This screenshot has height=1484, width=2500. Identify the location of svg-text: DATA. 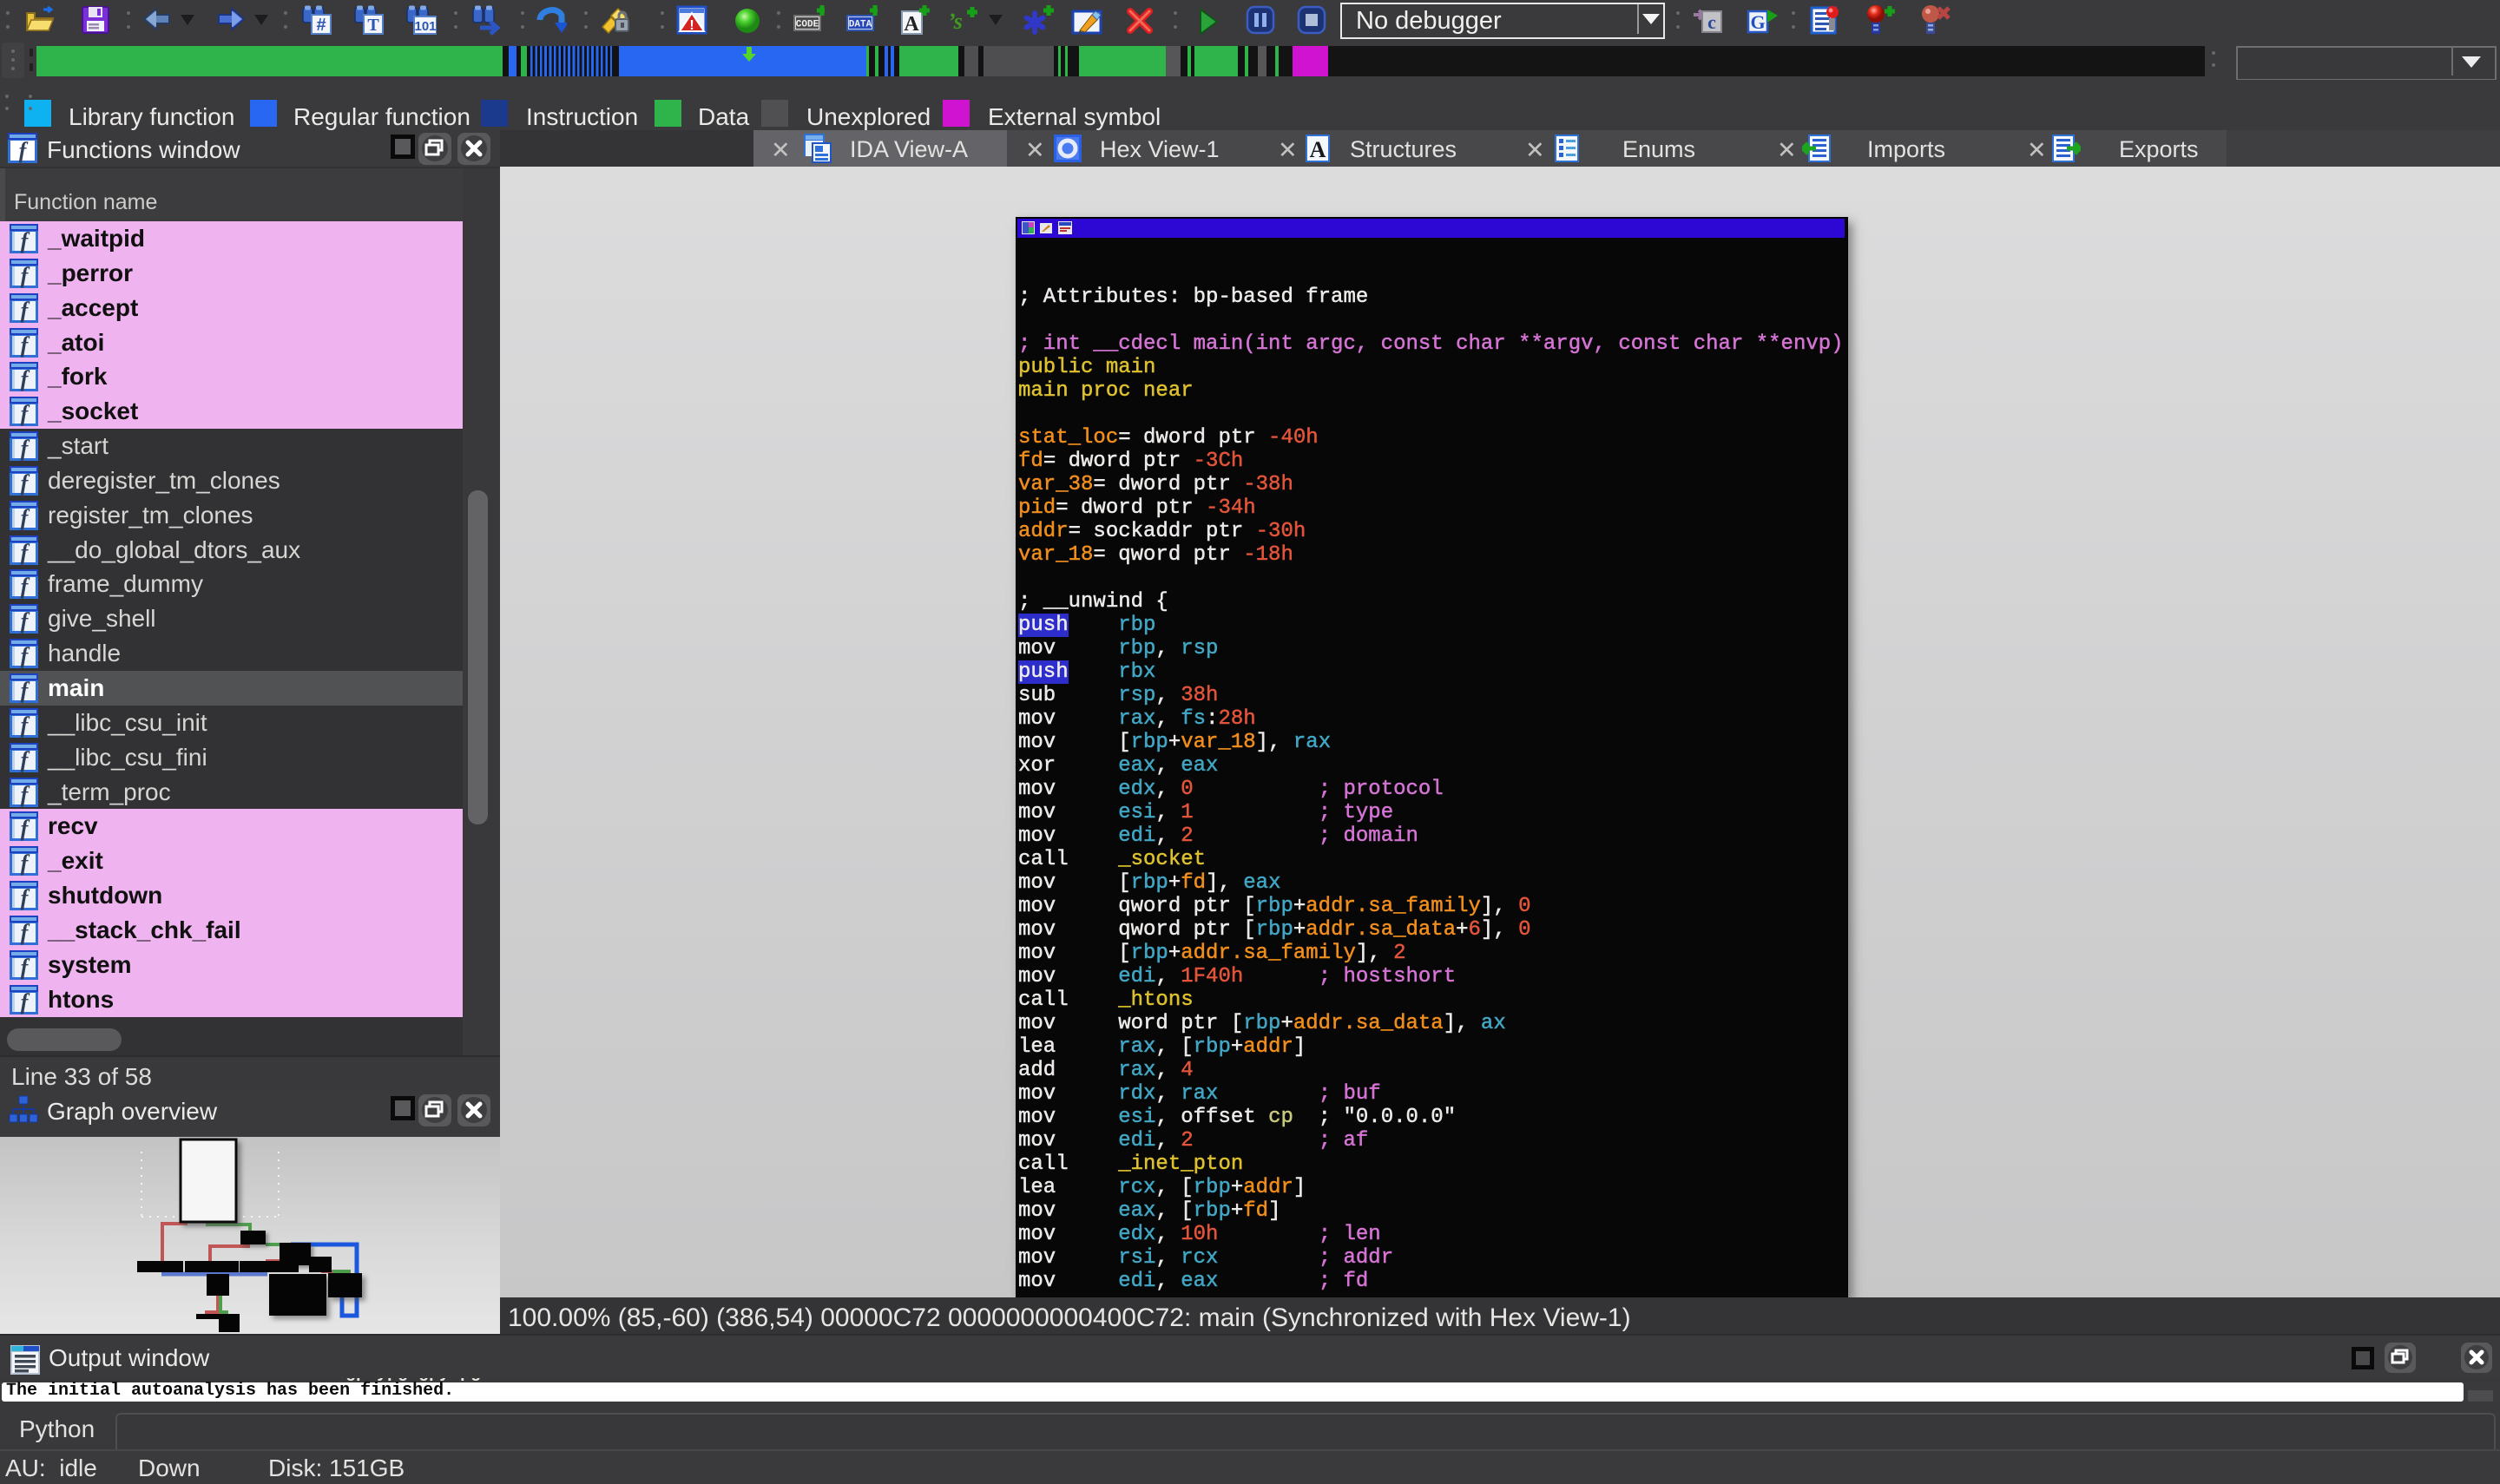
(860, 25).